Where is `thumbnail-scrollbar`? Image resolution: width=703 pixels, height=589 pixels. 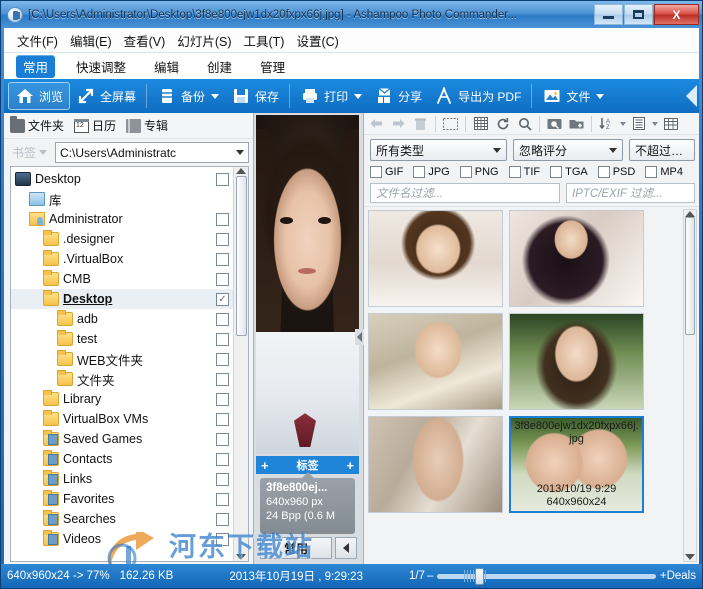 thumbnail-scrollbar is located at coordinates (690, 385).